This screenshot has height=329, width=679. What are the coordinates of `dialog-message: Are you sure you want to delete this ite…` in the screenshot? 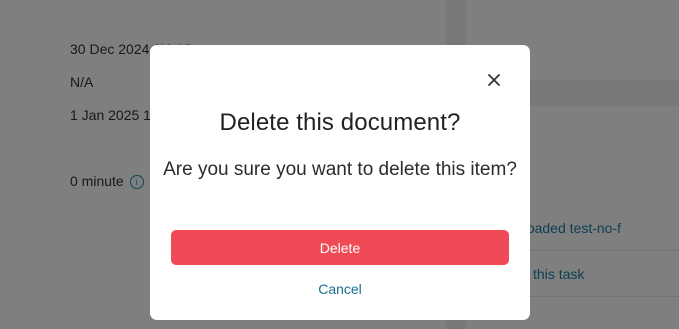 It's located at (340, 169).